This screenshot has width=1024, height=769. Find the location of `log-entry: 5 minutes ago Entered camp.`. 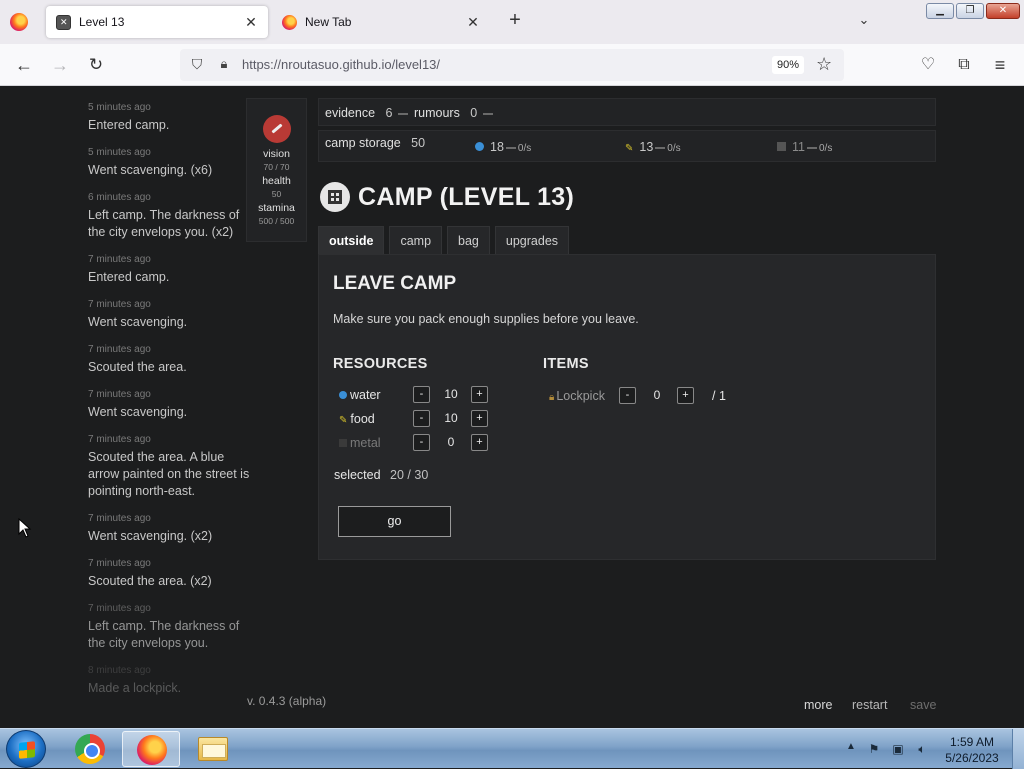

log-entry: 5 minutes ago Entered camp. is located at coordinates (170, 118).